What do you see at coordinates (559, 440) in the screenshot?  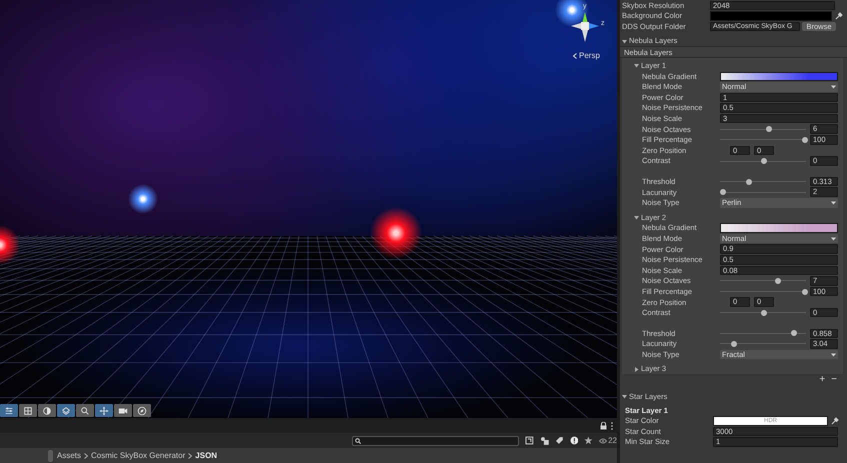 I see `tag-icon` at bounding box center [559, 440].